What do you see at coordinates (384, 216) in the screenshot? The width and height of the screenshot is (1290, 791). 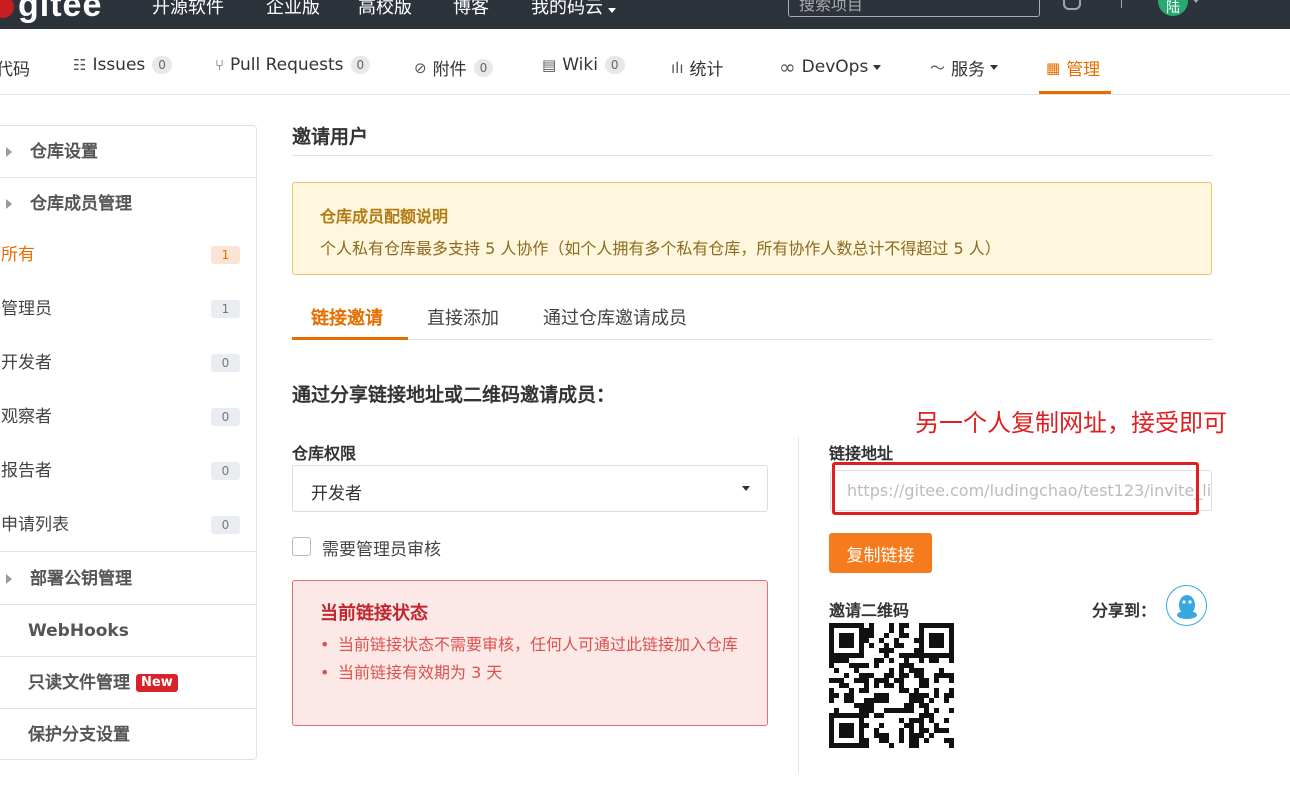 I see `notice-title: 仓库成员配额说明` at bounding box center [384, 216].